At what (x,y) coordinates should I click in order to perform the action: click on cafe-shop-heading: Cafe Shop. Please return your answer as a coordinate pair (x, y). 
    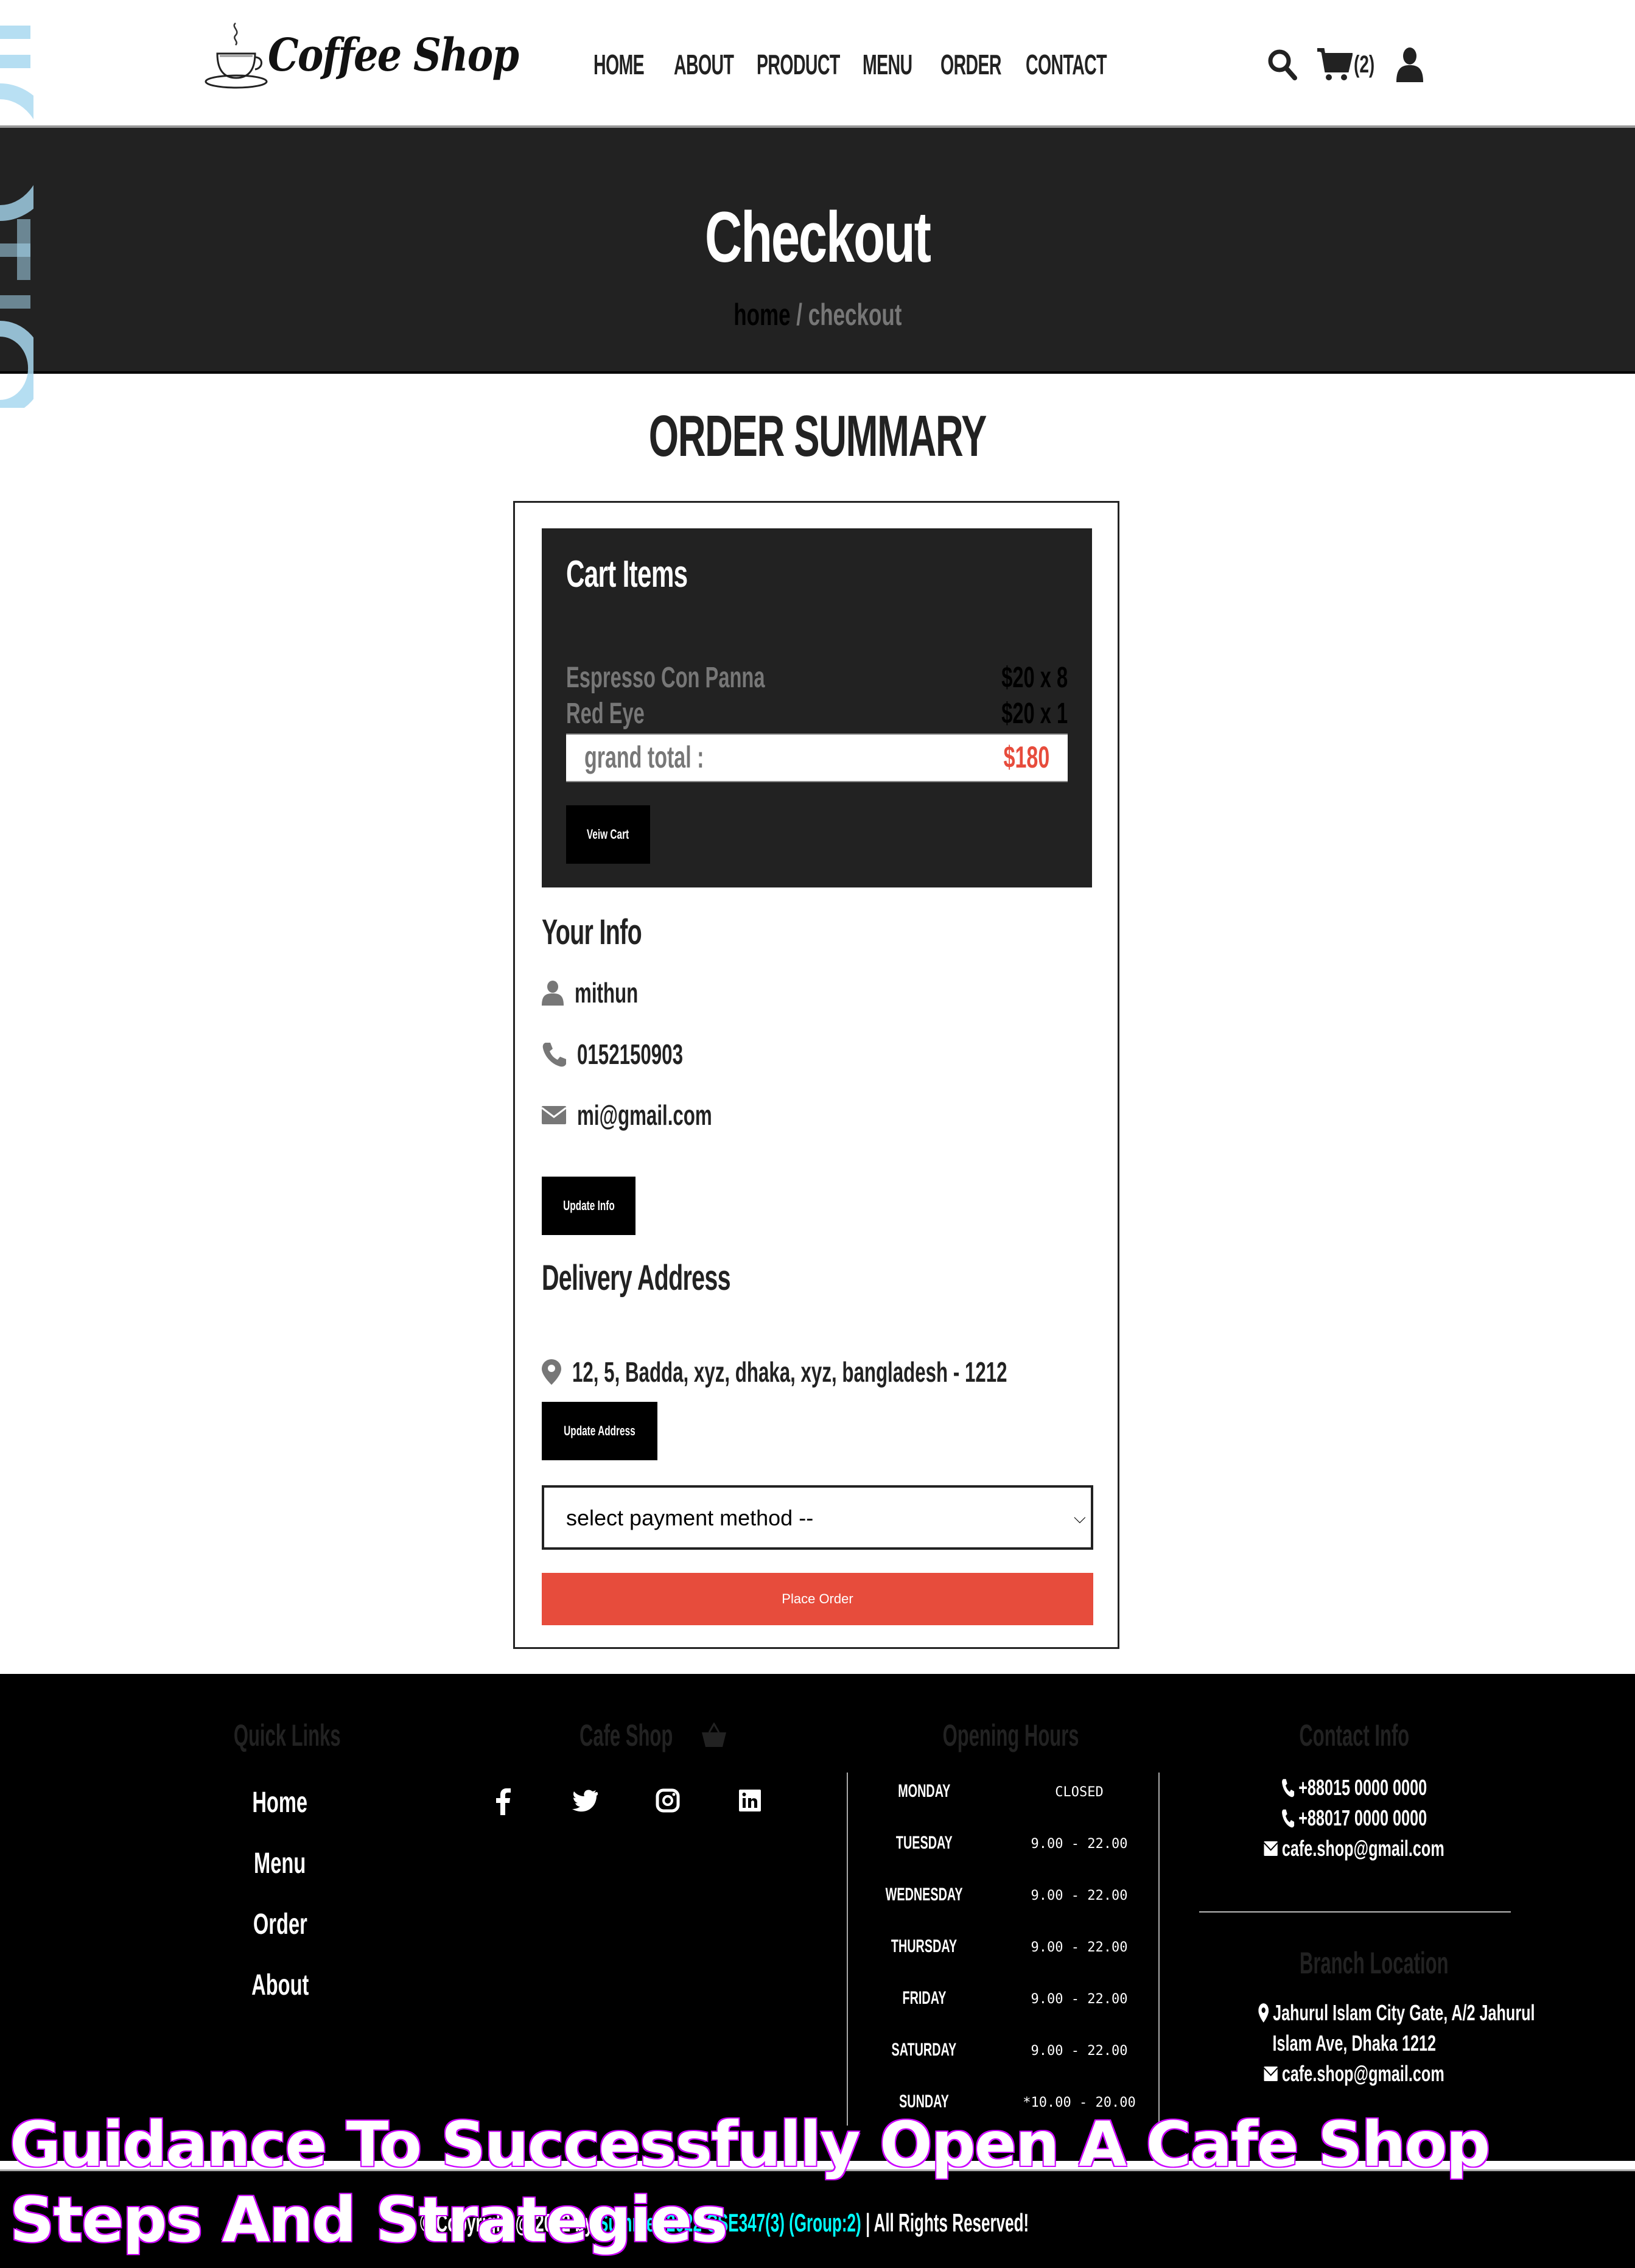
    Looking at the image, I should click on (639, 1735).